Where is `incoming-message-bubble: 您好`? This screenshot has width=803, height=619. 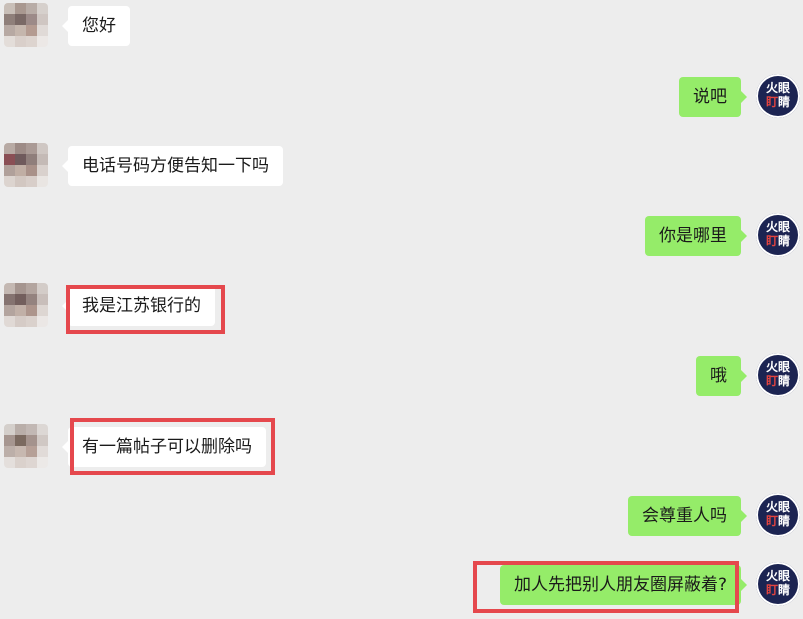 incoming-message-bubble: 您好 is located at coordinates (96, 26).